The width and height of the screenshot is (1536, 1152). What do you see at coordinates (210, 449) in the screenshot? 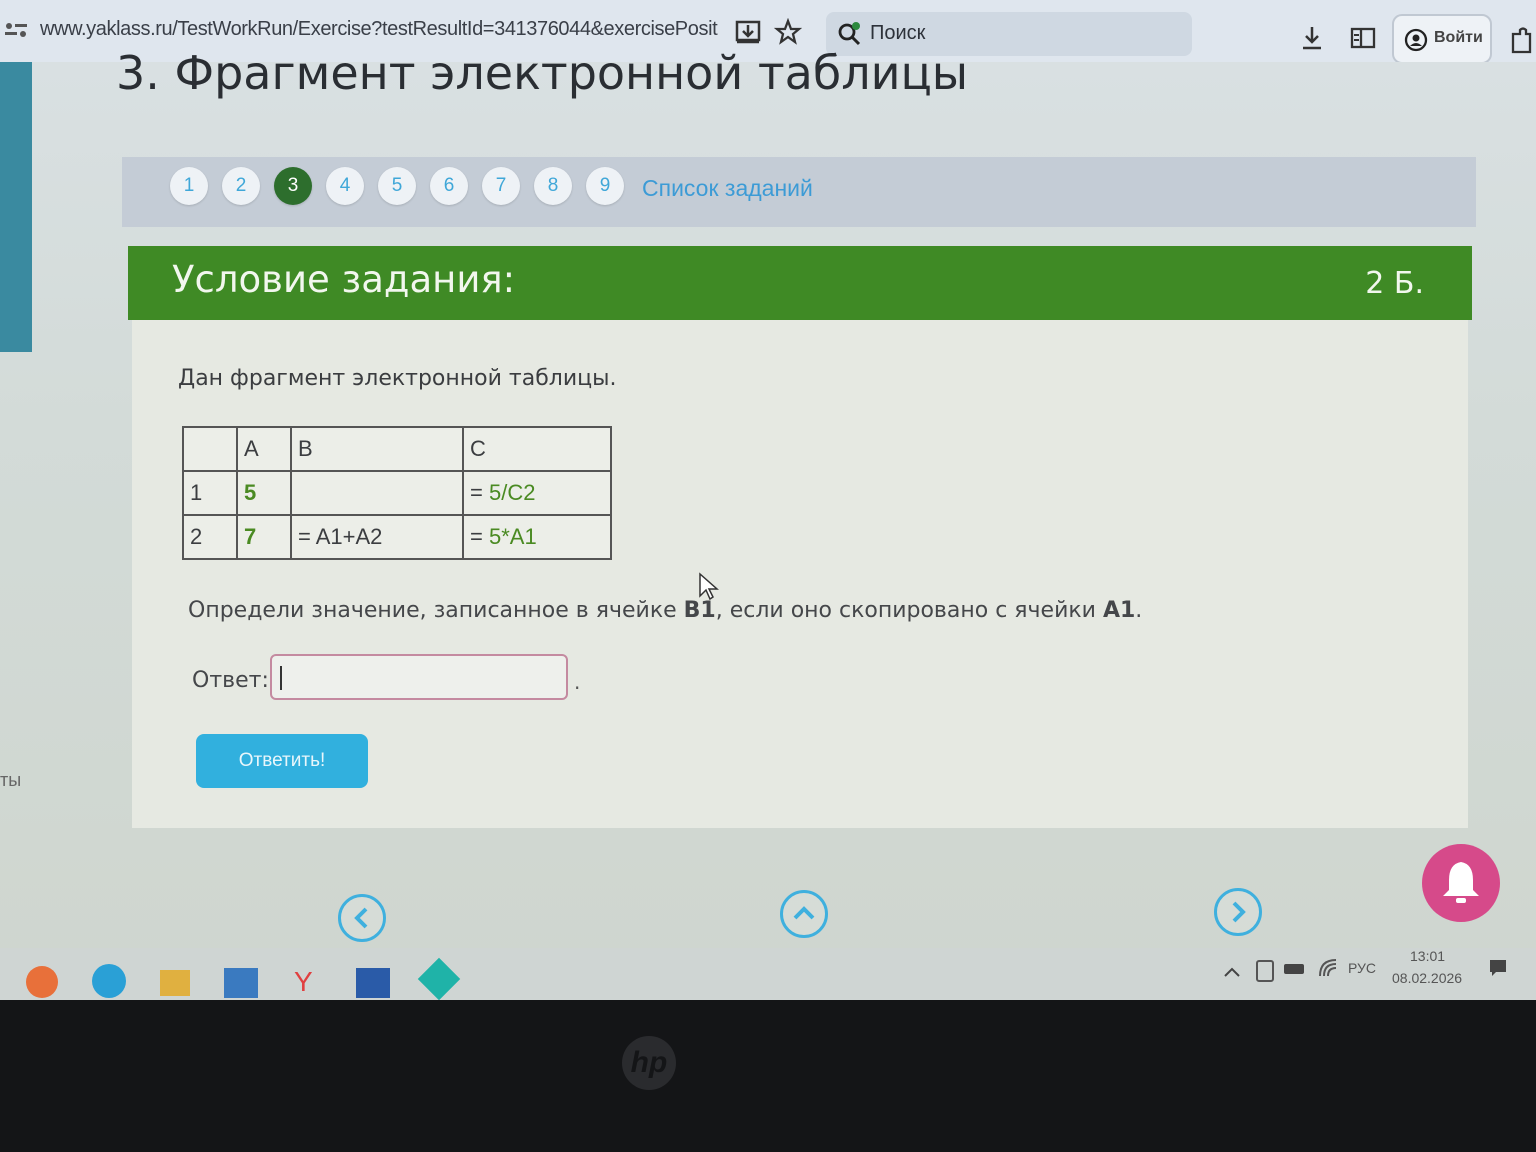
I see `table-header-cell` at bounding box center [210, 449].